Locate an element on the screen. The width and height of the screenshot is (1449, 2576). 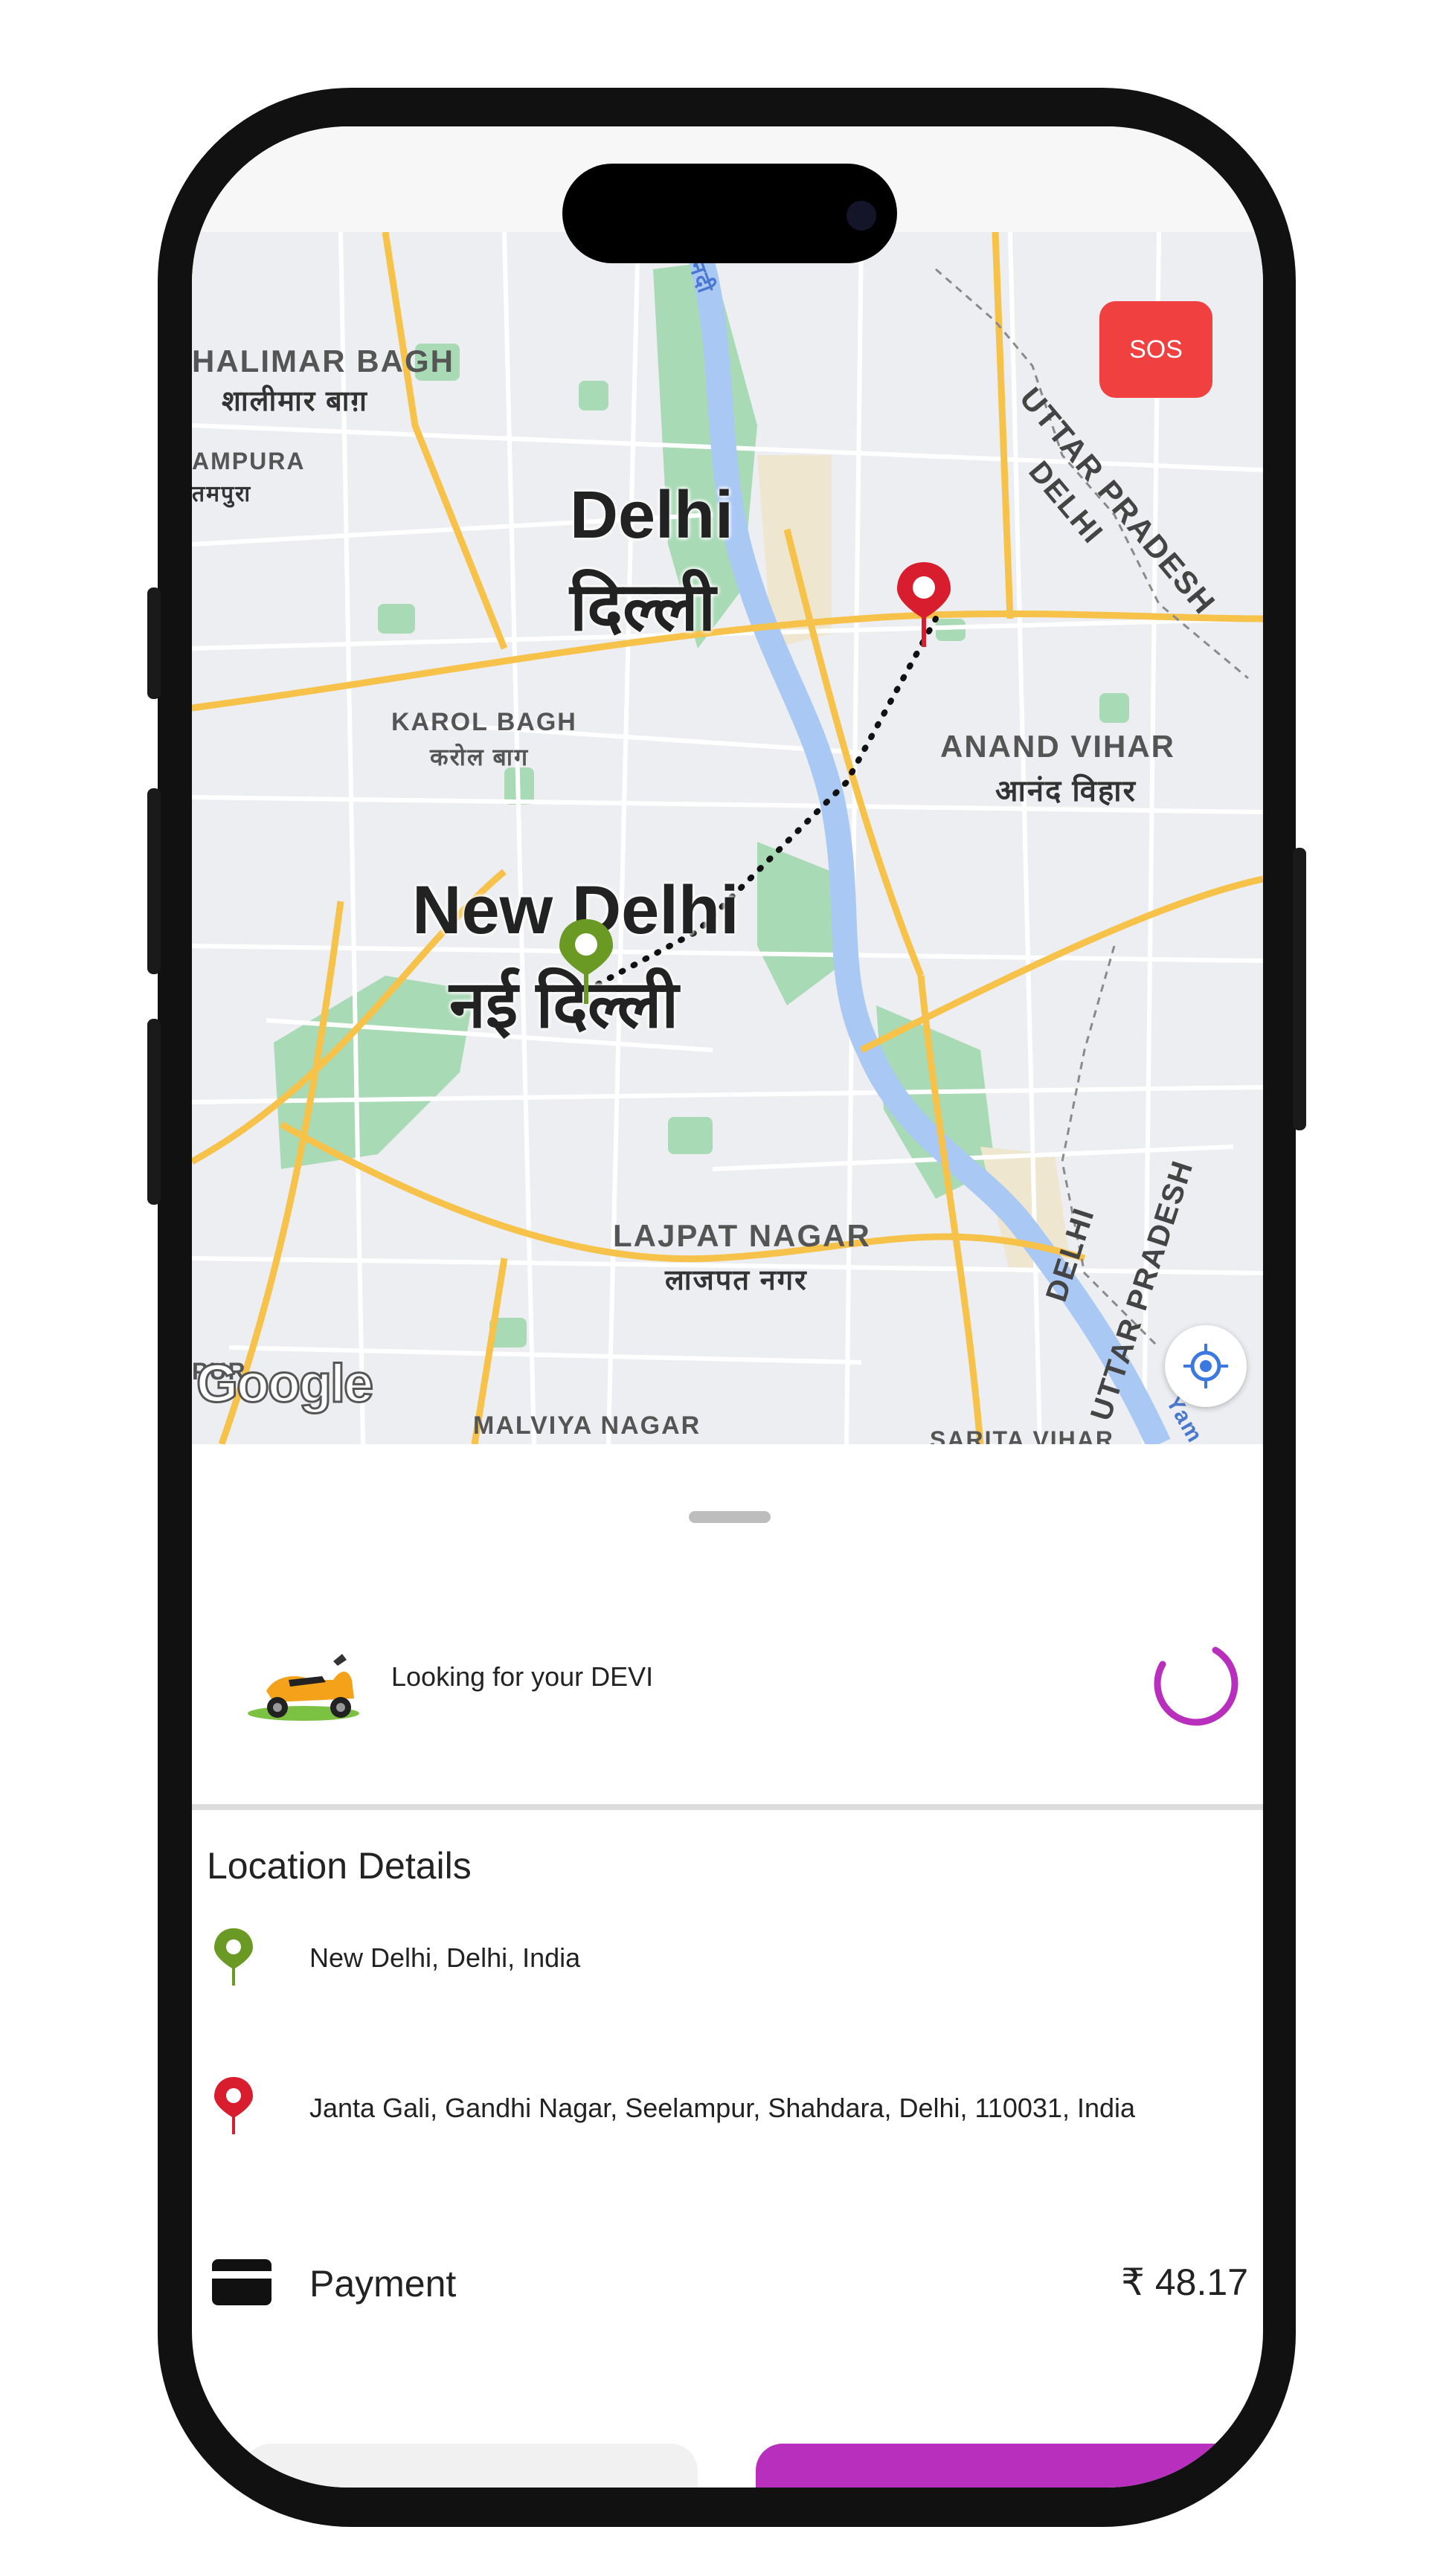
map-label-shalimar-bagh-hindi: शालीमार बाग़ is located at coordinates (295, 401).